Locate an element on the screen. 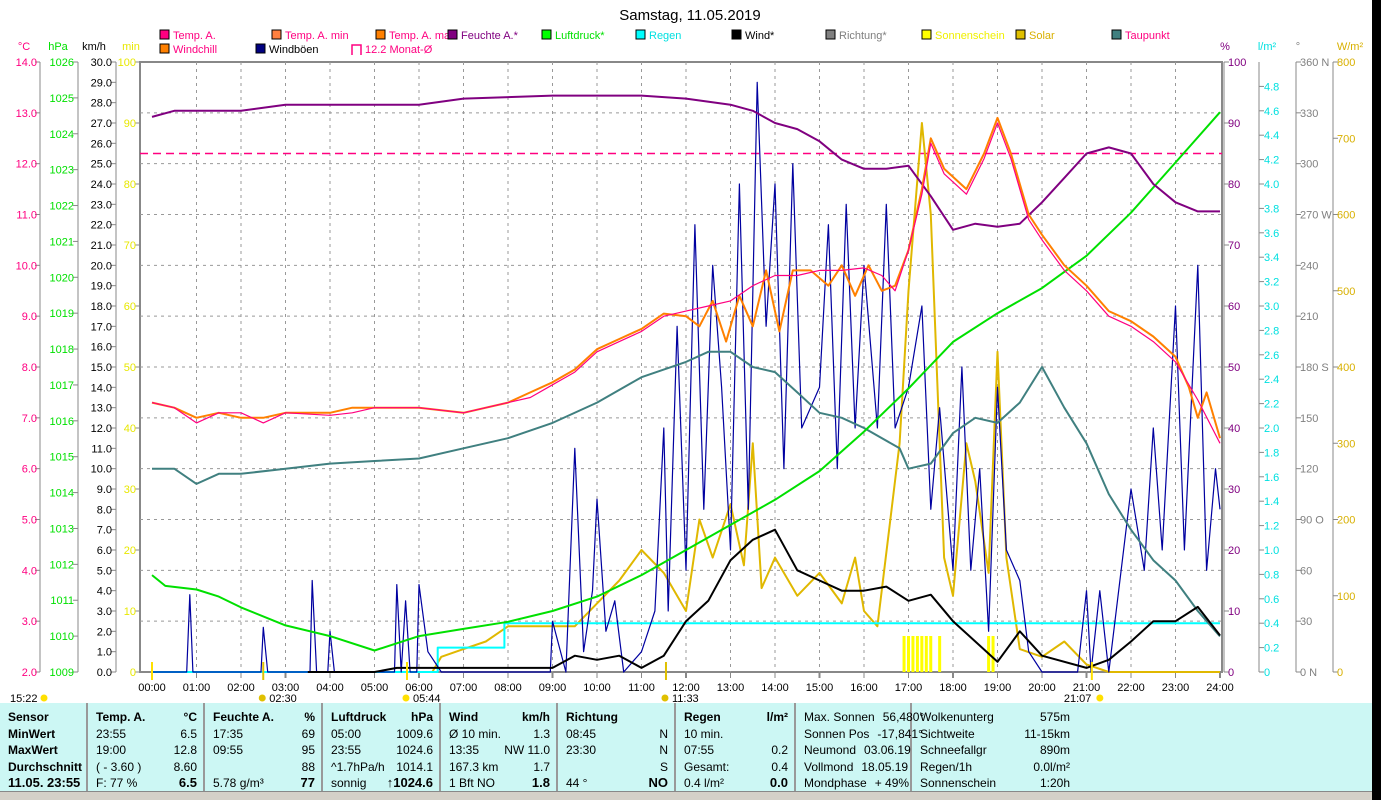 This screenshot has width=1381, height=800. rain-tick-label: 1.0 is located at coordinates (1271, 551).